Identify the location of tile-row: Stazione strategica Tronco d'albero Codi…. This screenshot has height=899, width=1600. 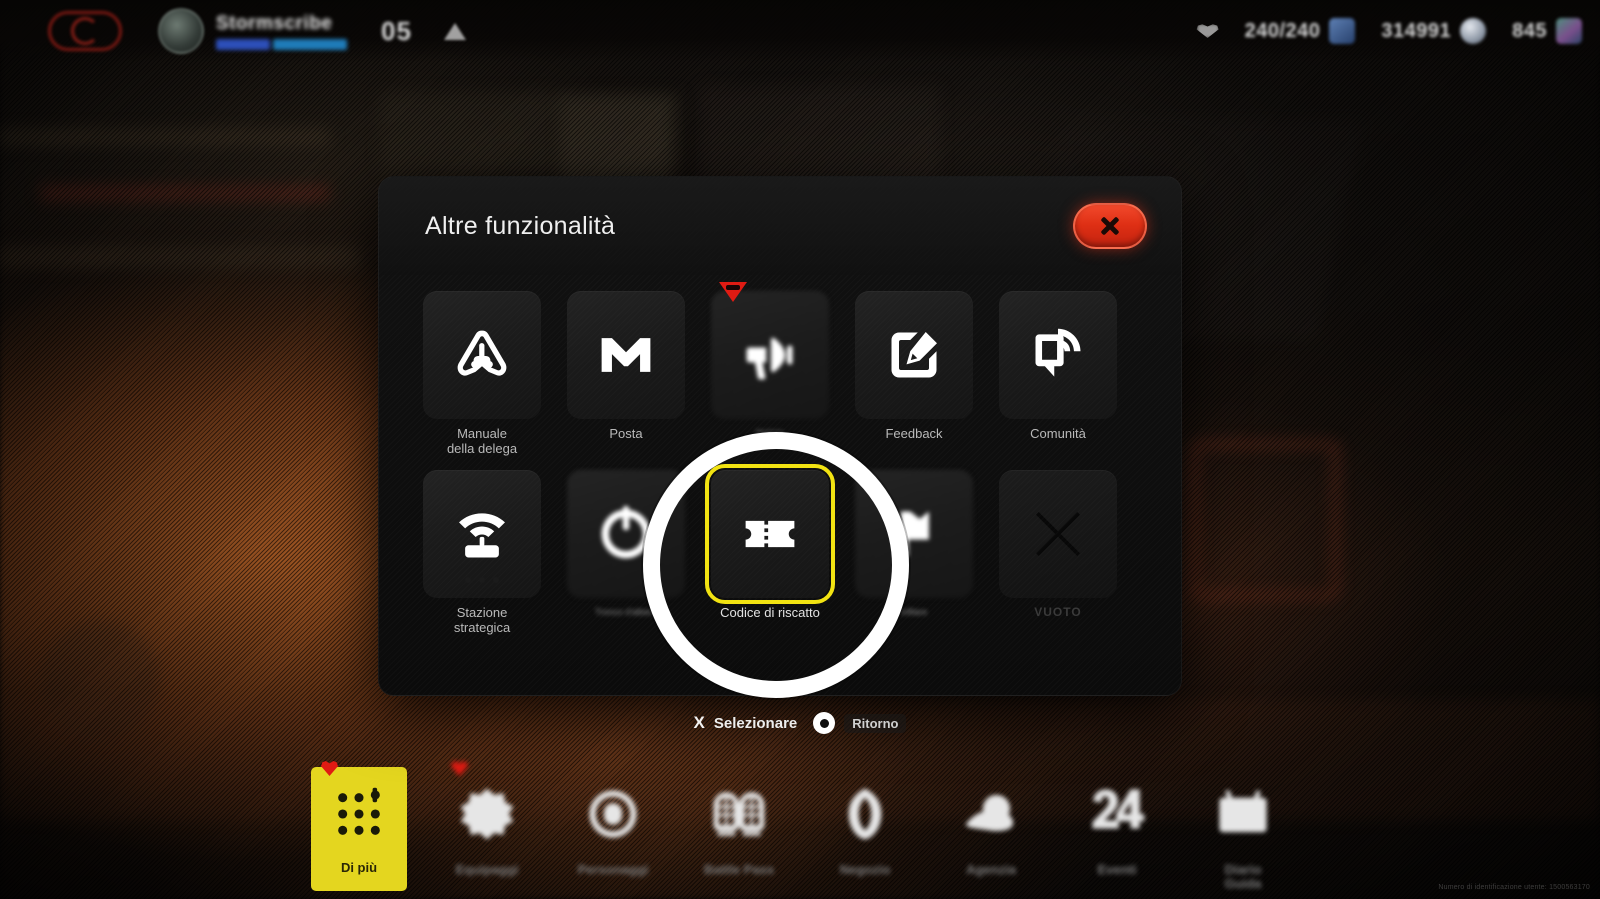
(780, 549).